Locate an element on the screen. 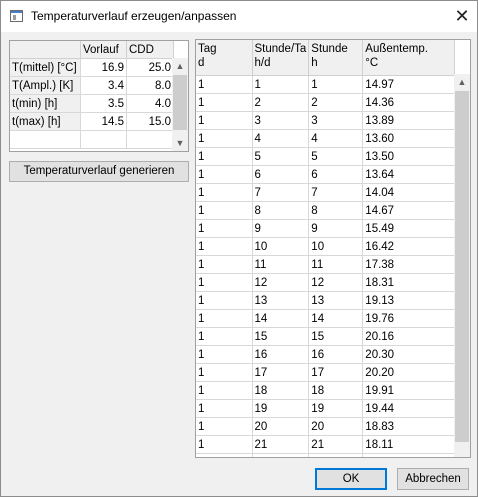 The image size is (478, 497). table-cell: 14.04 is located at coordinates (409, 192).